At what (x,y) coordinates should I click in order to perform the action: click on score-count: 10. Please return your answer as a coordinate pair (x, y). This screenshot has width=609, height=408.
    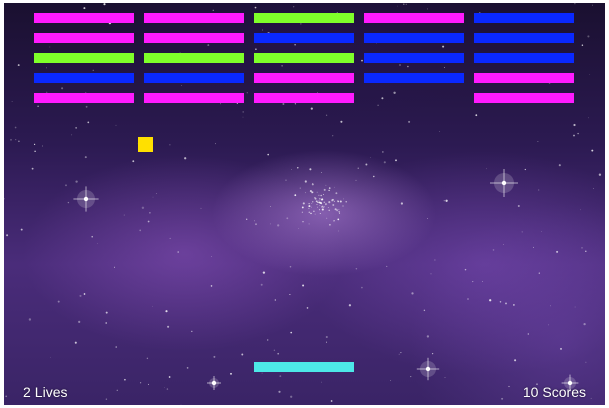
    Looking at the image, I should click on (530, 392).